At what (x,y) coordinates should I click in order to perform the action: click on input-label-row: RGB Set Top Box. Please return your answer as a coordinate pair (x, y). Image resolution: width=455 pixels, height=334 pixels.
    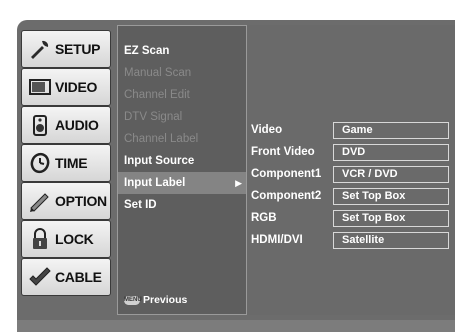
    Looking at the image, I should click on (351, 218).